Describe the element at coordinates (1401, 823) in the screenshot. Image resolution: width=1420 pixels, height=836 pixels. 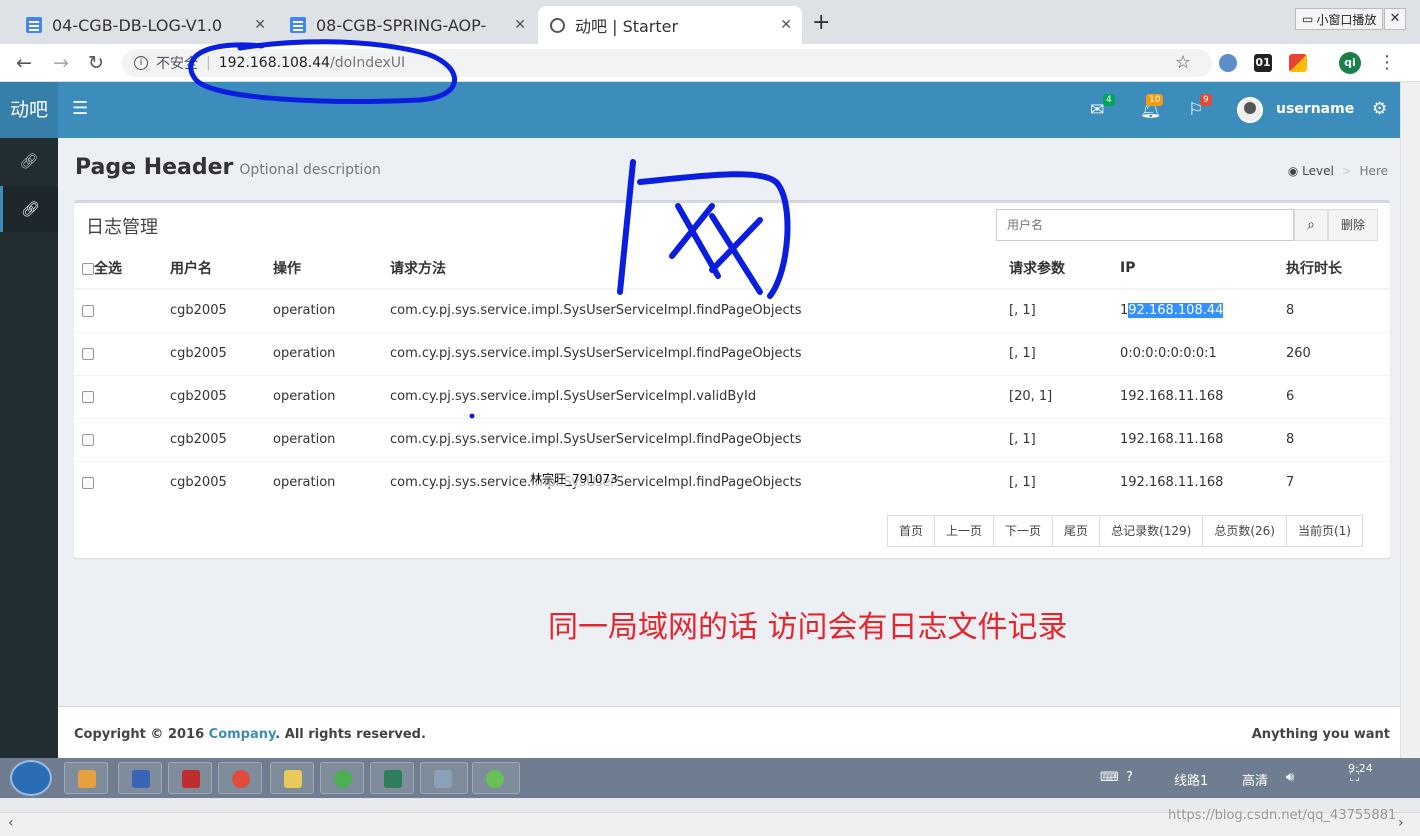
I see `scroll-right-arrow-icon: ›` at that location.